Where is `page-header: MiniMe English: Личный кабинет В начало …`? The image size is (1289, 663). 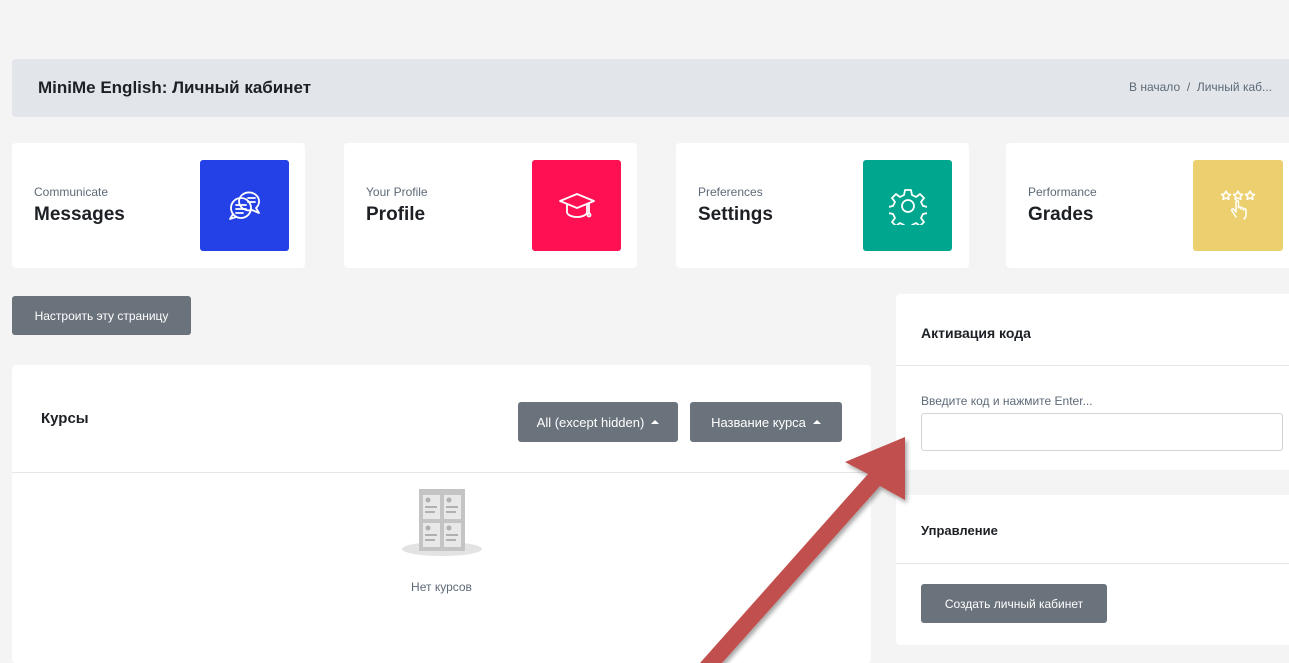
page-header: MiniMe English: Личный кабинет В начало … is located at coordinates (650, 88).